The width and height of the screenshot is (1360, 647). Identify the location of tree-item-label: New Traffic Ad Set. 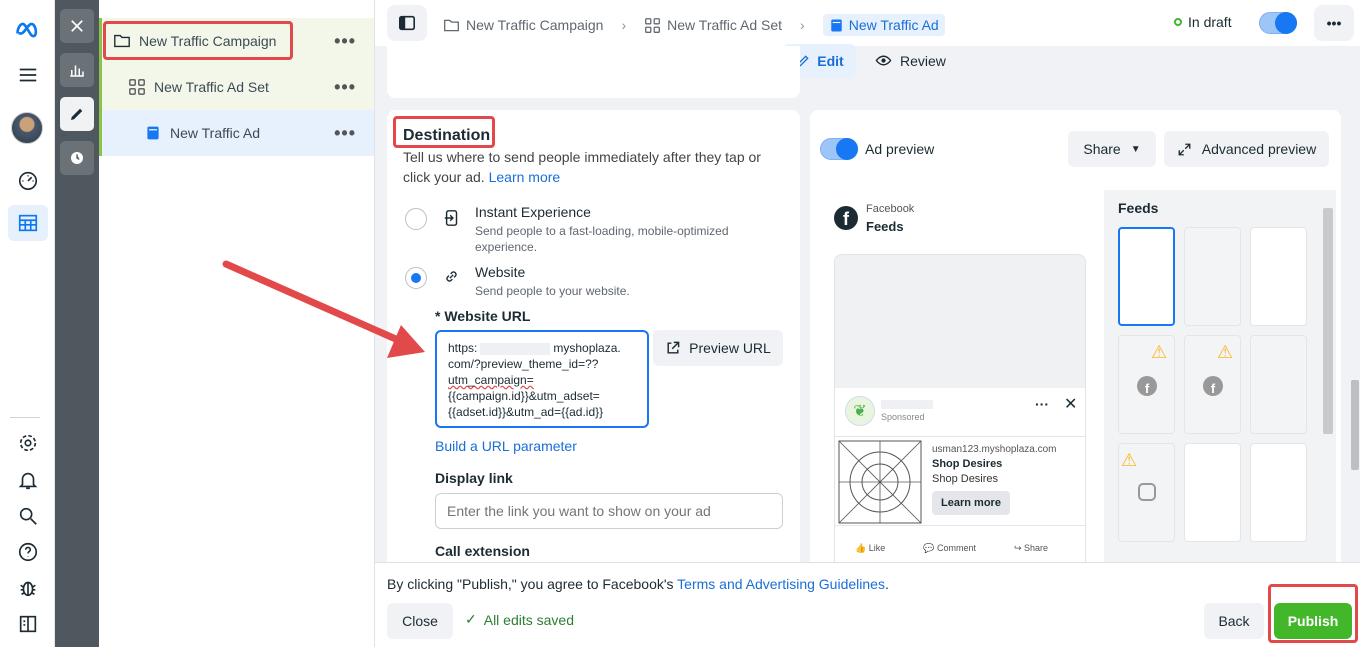
(211, 87).